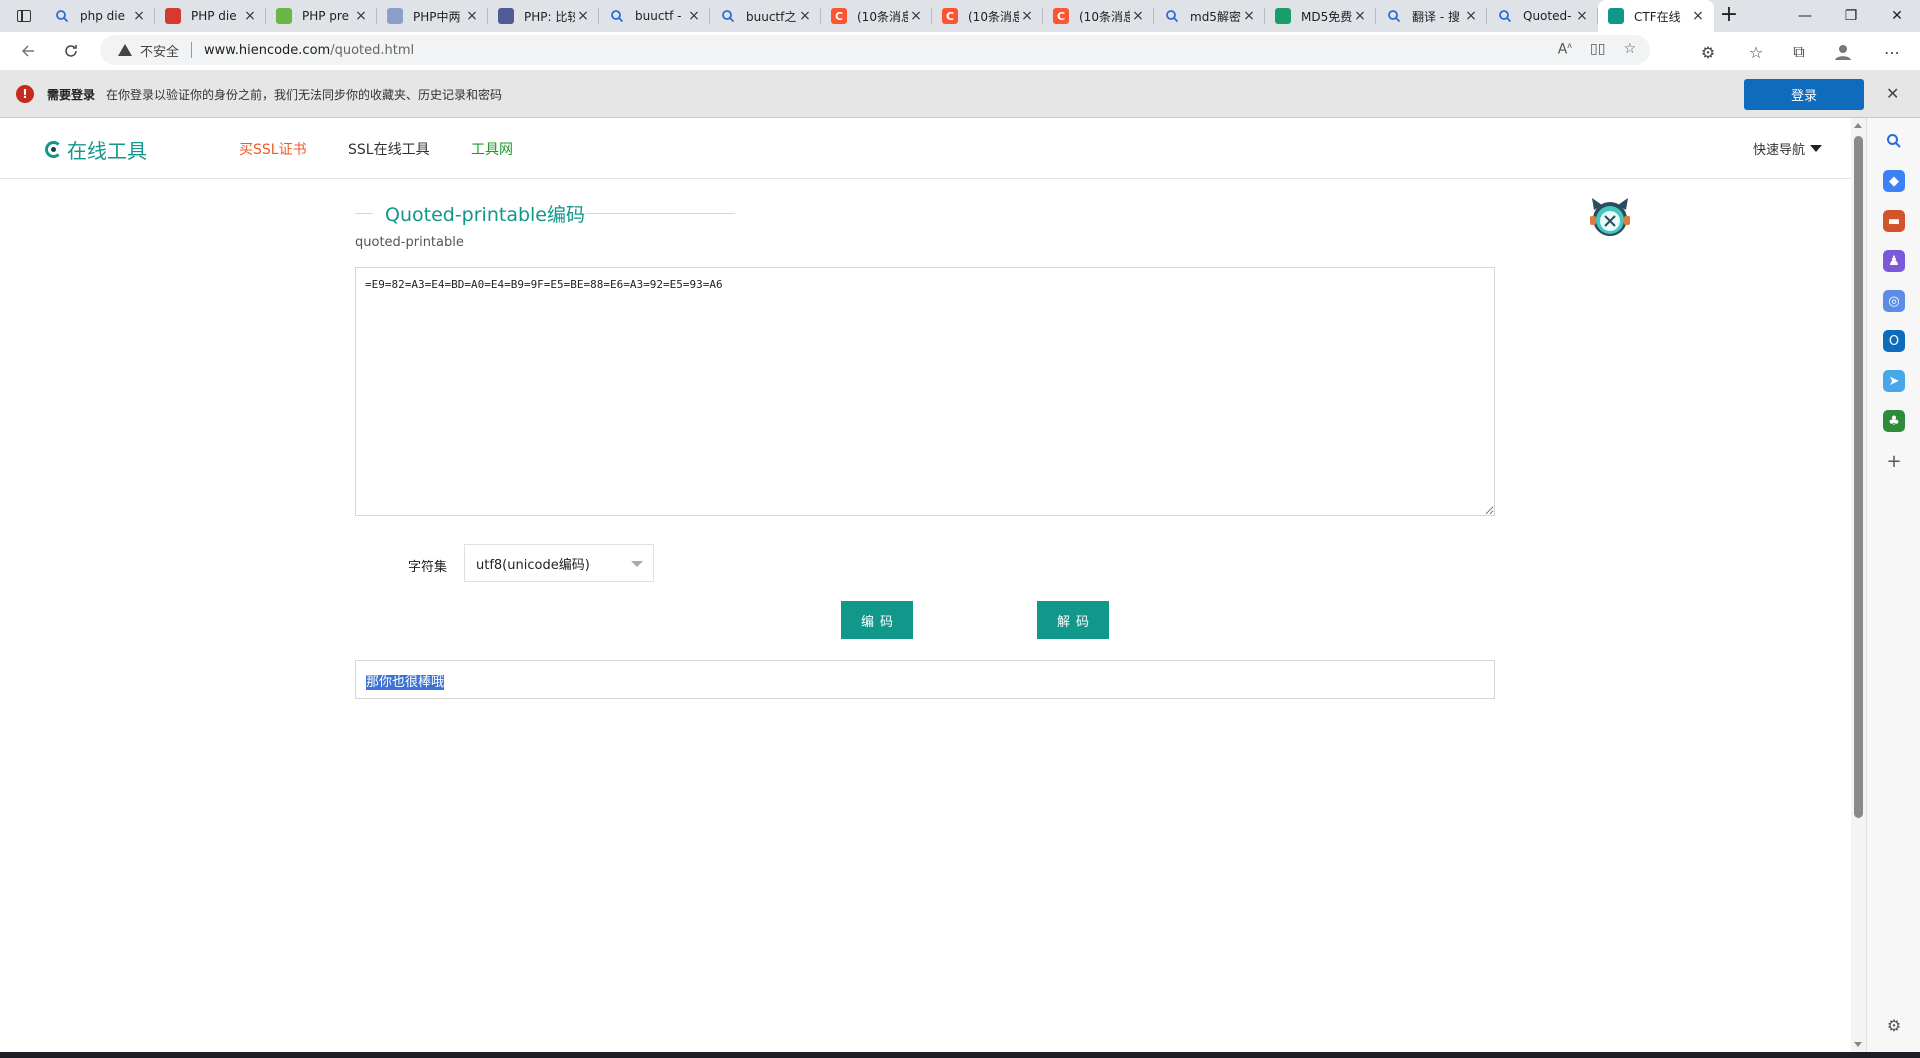 Image resolution: width=1920 pixels, height=1058 pixels. I want to click on more-menu-icon: ⋯, so click(1892, 52).